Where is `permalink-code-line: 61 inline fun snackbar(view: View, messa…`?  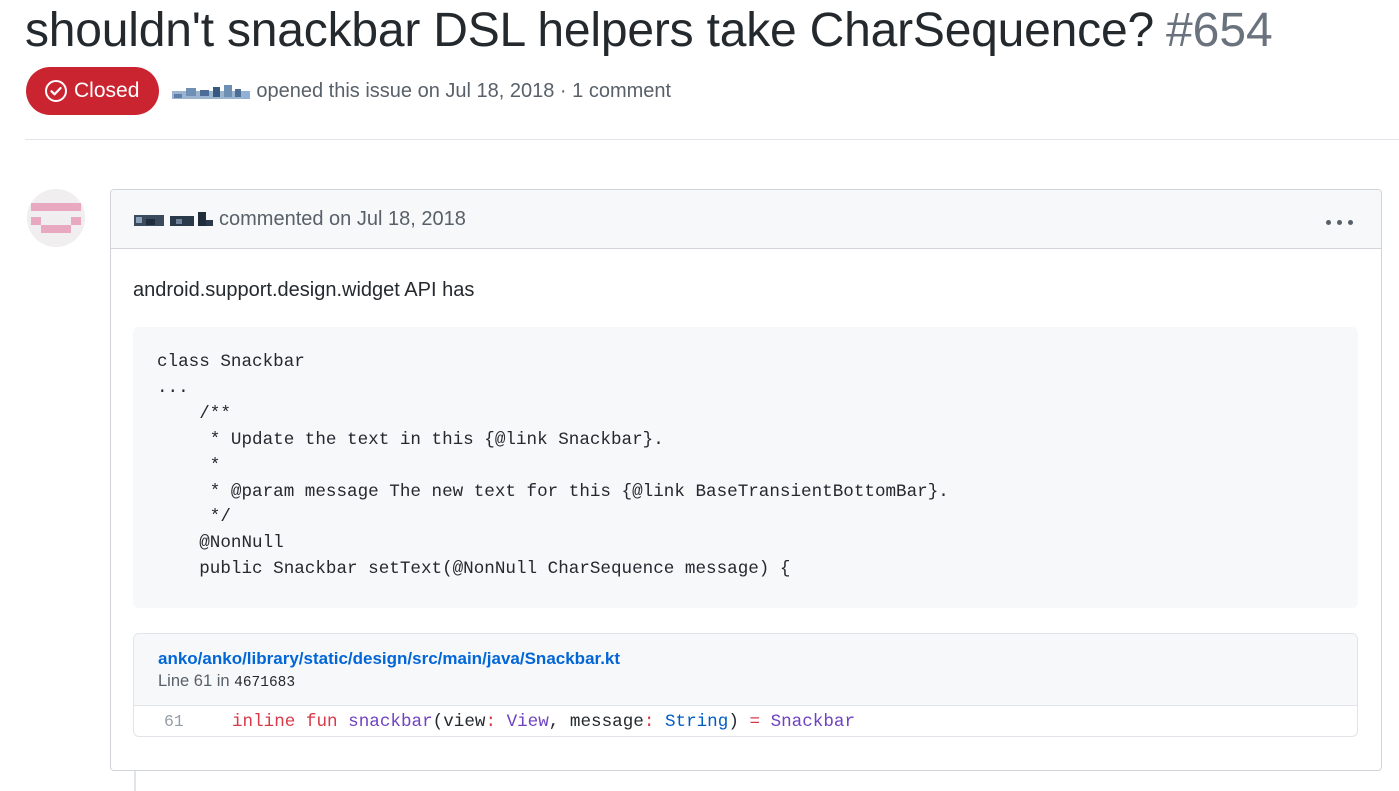 permalink-code-line: 61 inline fun snackbar(view: View, messa… is located at coordinates (745, 721).